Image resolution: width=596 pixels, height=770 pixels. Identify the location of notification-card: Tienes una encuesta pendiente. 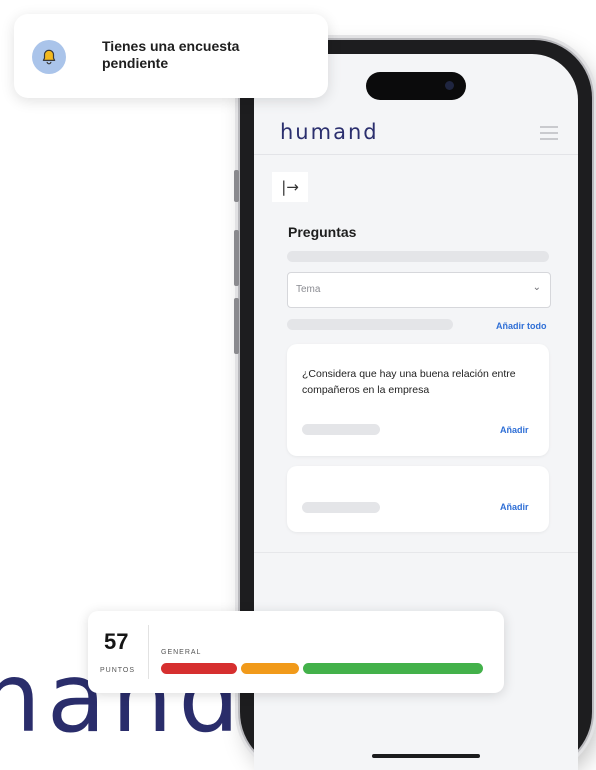
(171, 56).